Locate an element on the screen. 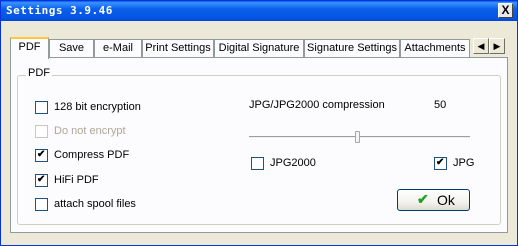 The height and width of the screenshot is (246, 518). checkbox-label: JPG is located at coordinates (464, 163).